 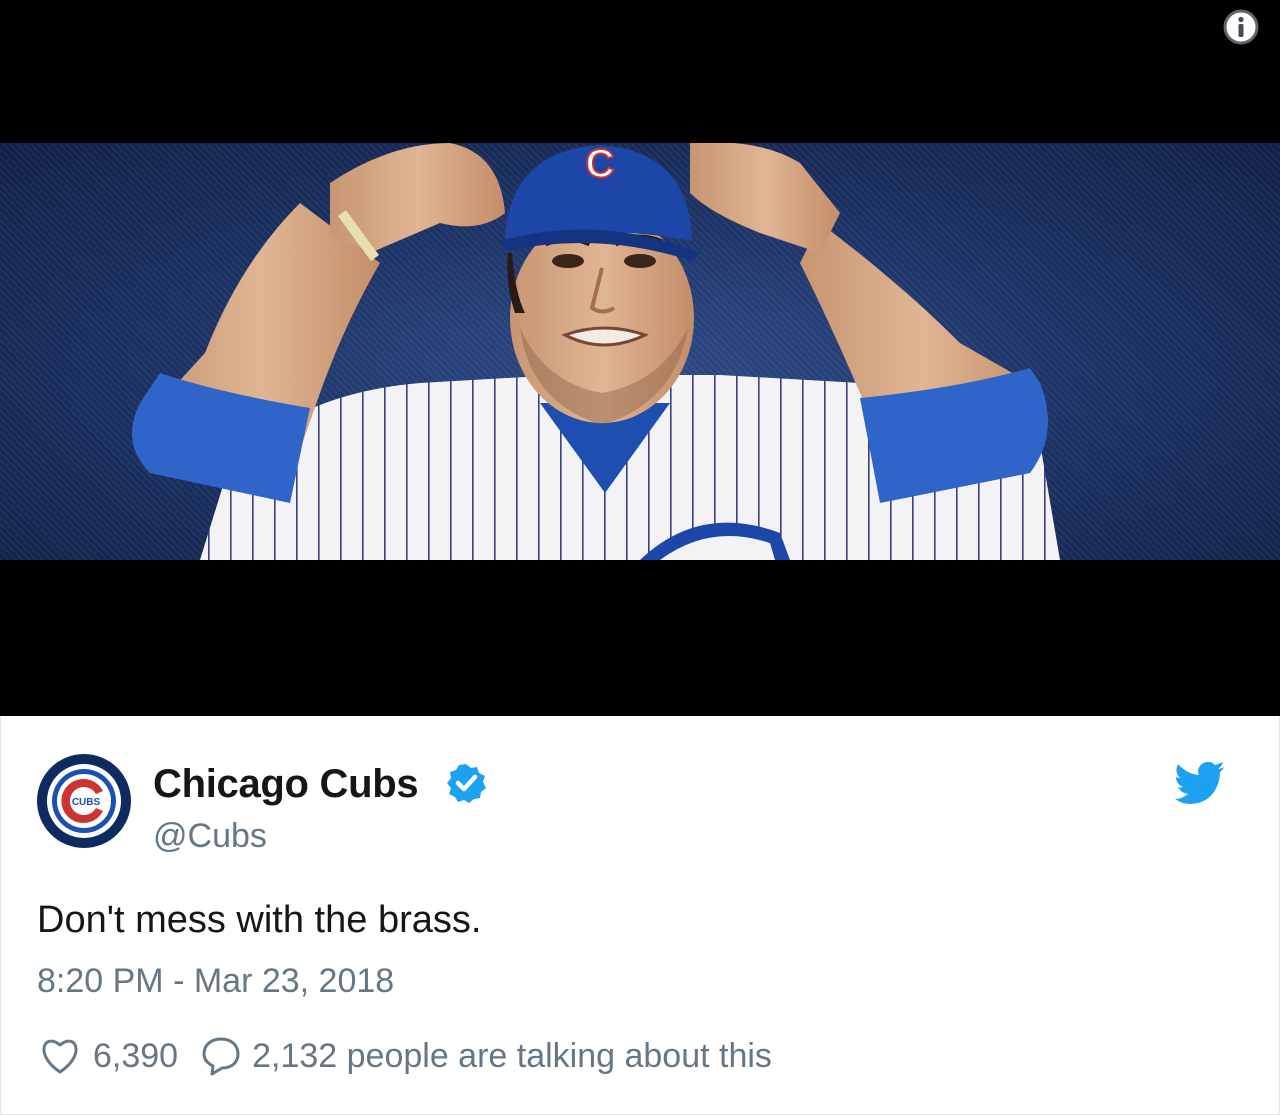 I want to click on cubs-logo-icon: CUBS, so click(x=84, y=801).